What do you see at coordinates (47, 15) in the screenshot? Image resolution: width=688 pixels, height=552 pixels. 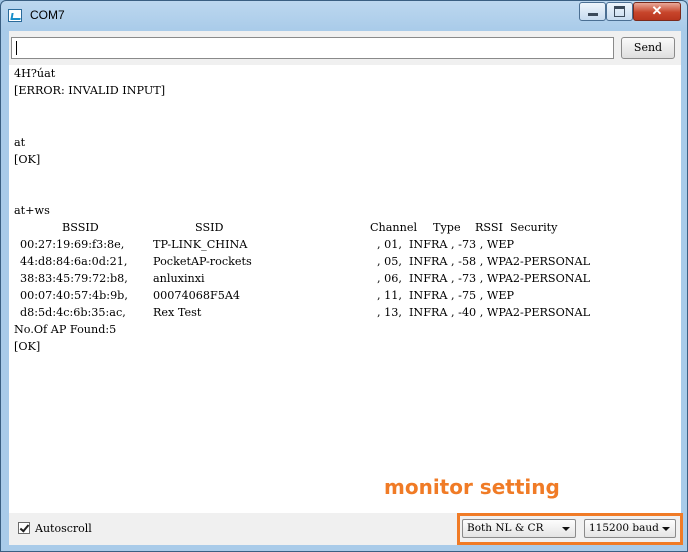 I see `window-title: COM7` at bounding box center [47, 15].